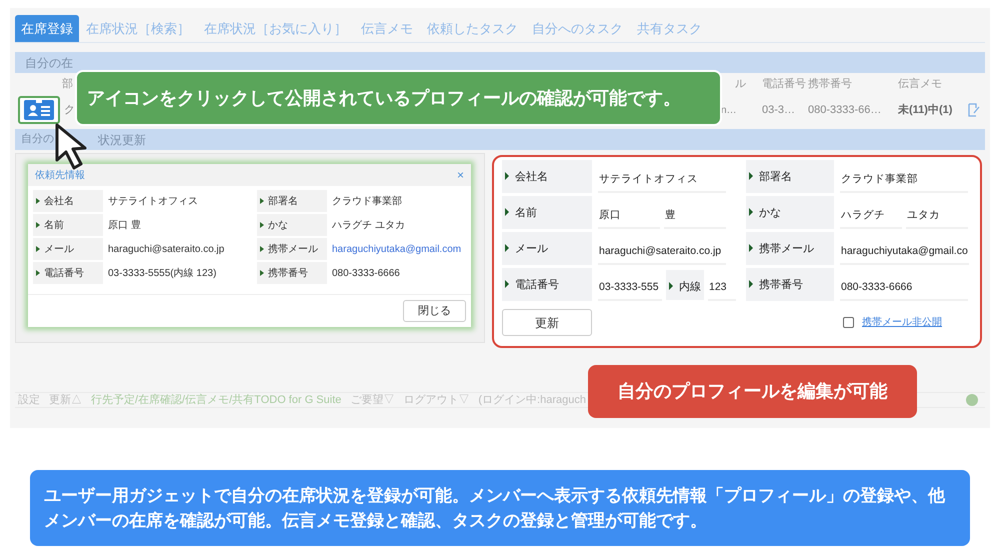 This screenshot has width=1000, height=560. I want to click on edit-icon, so click(974, 110).